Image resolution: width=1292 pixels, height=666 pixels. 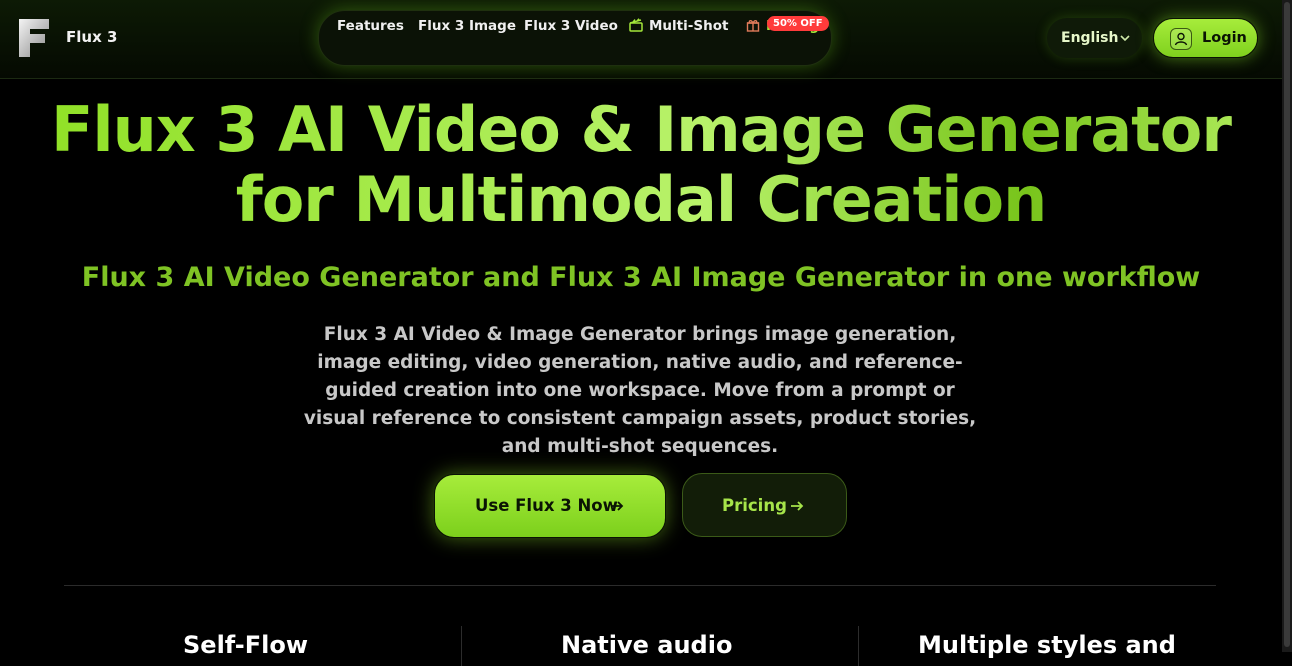 I want to click on use-flux-3-now-button: Use Flux 3 Now, so click(x=550, y=506).